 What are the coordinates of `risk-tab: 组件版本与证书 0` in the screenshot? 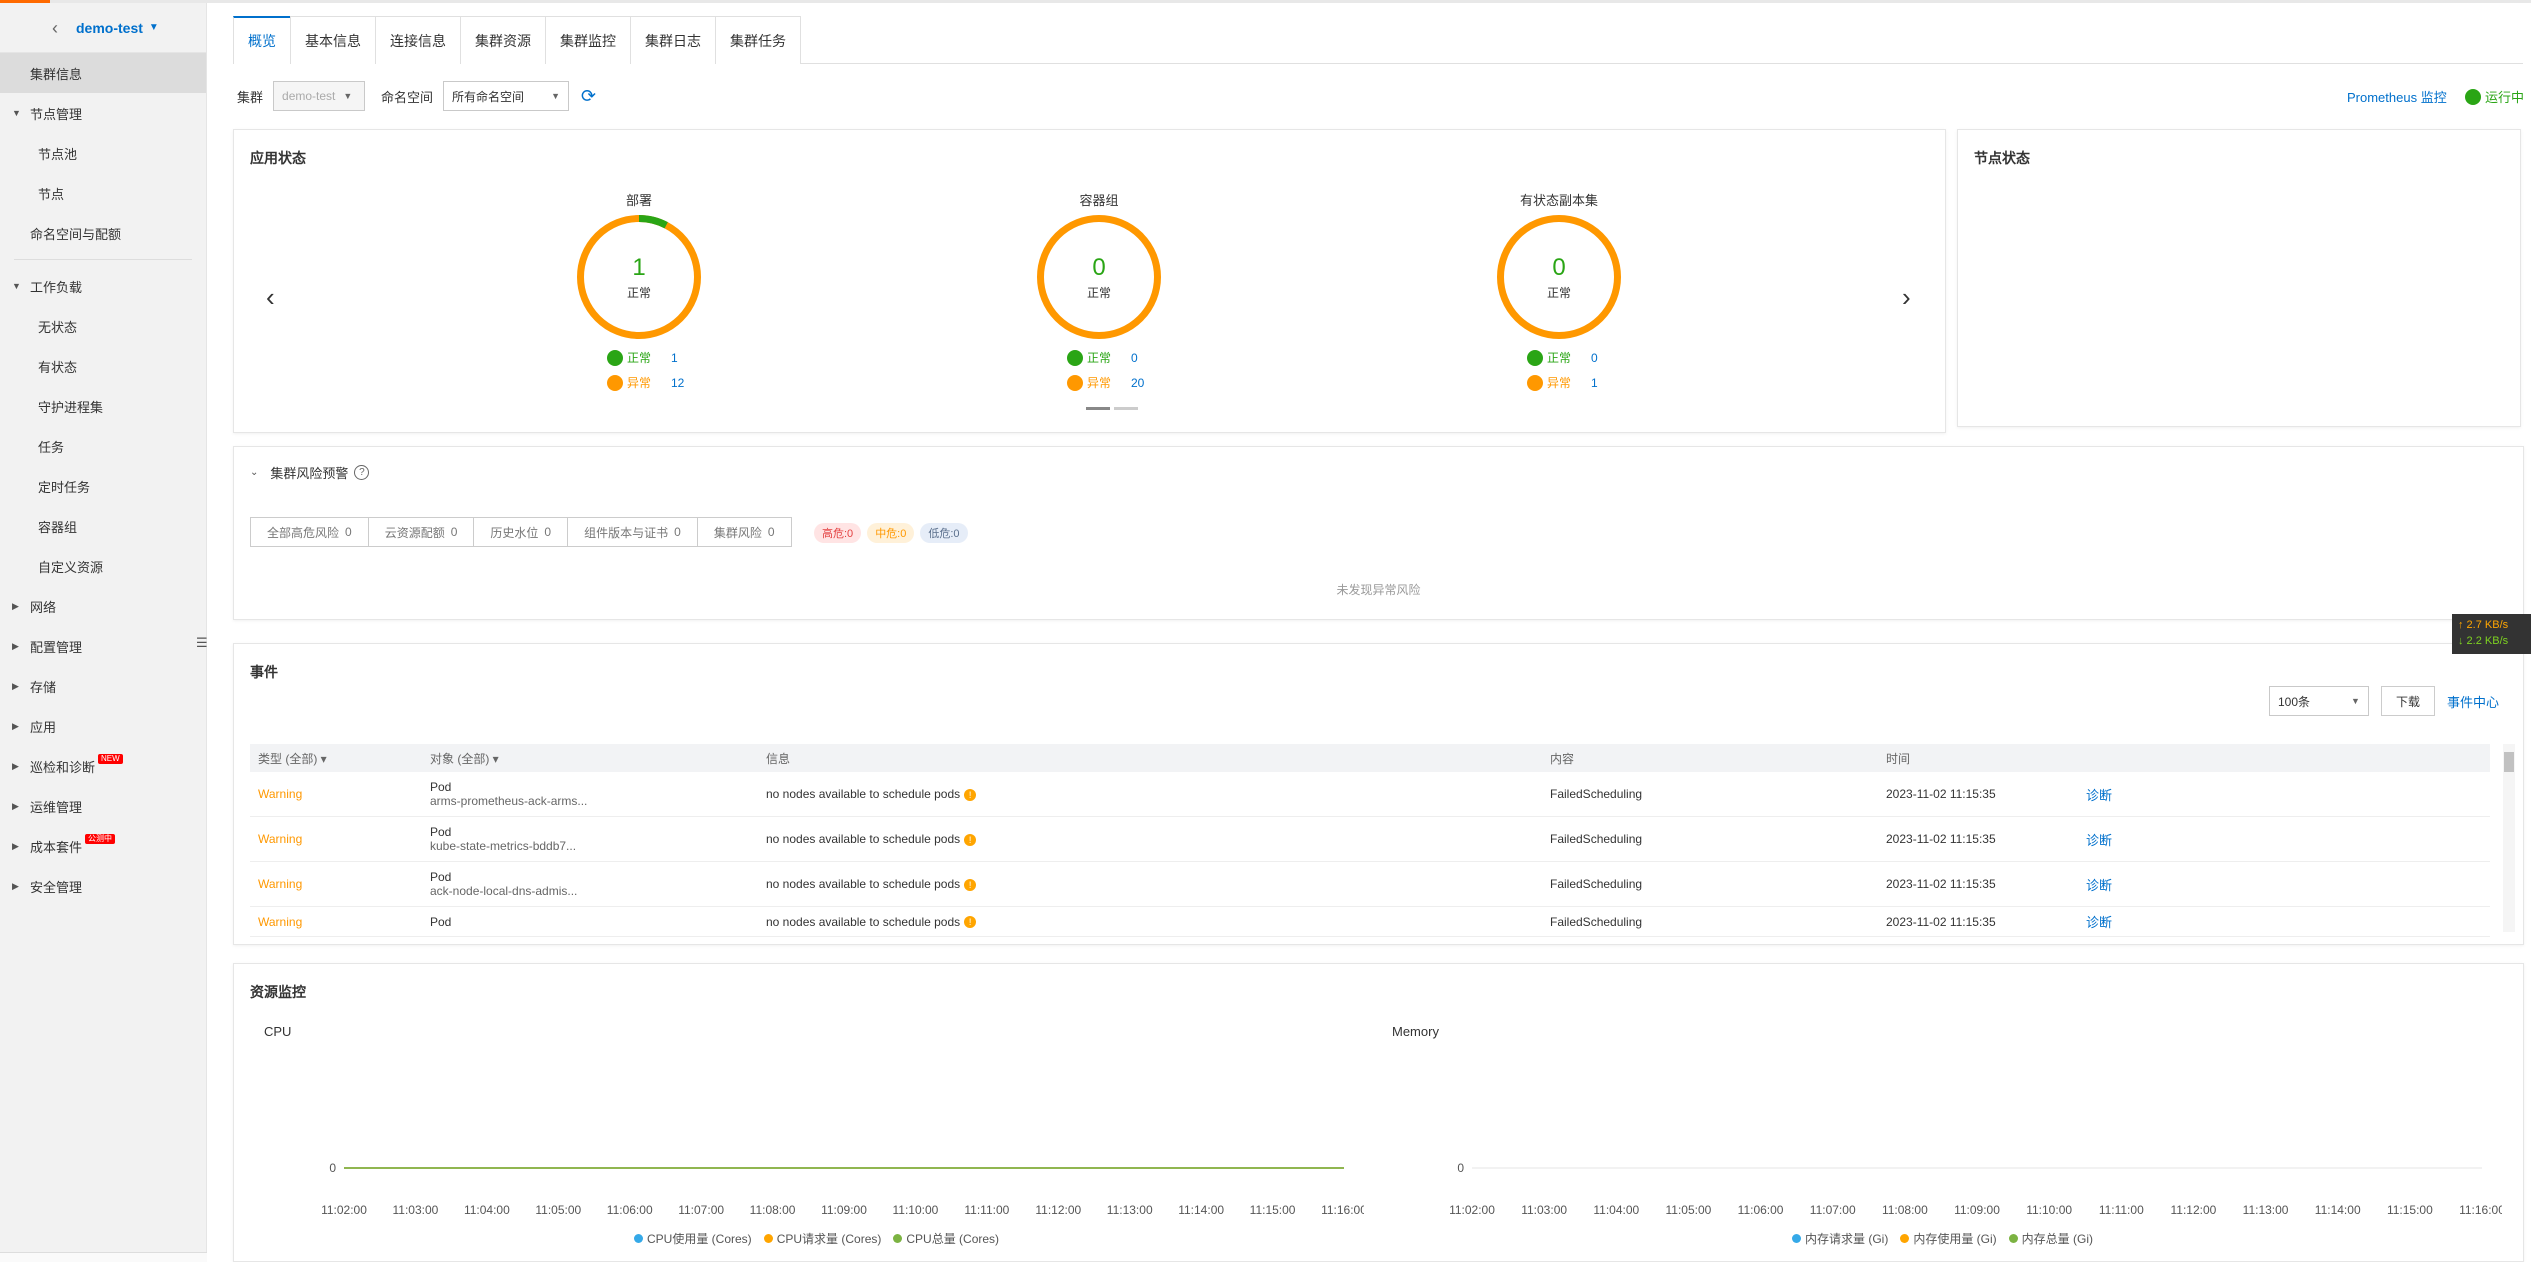 It's located at (632, 532).